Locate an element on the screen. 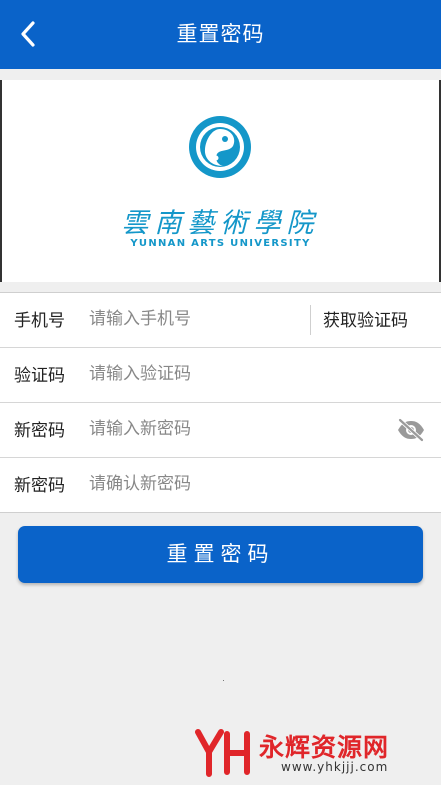 The width and height of the screenshot is (441, 785). reset-password-button: 重置密码 is located at coordinates (220, 554).